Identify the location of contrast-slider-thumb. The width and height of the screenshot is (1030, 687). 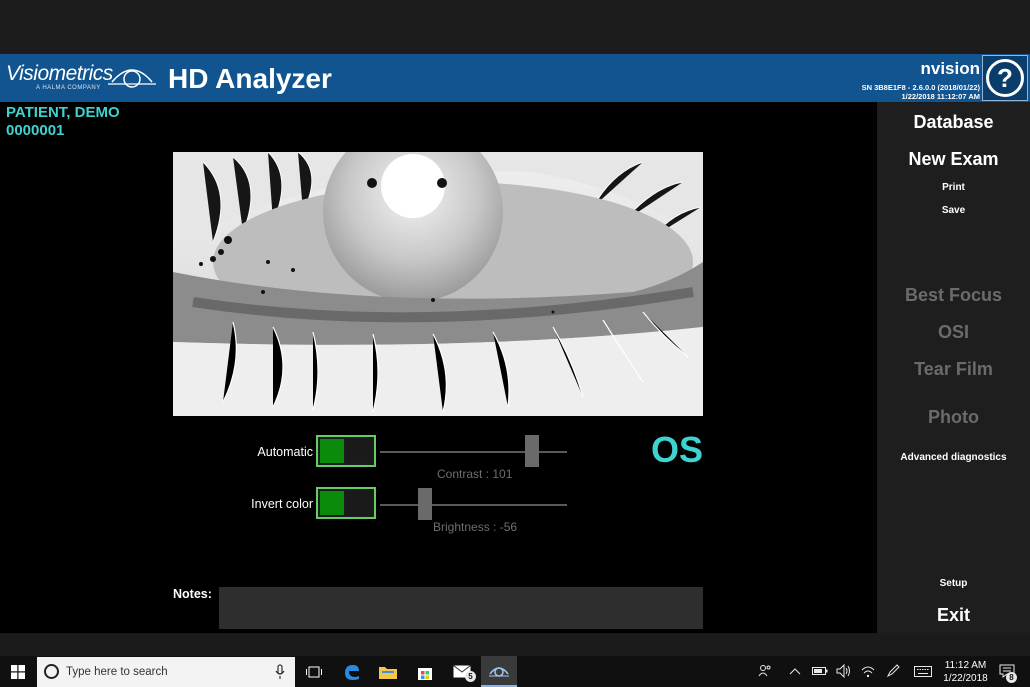
(532, 451).